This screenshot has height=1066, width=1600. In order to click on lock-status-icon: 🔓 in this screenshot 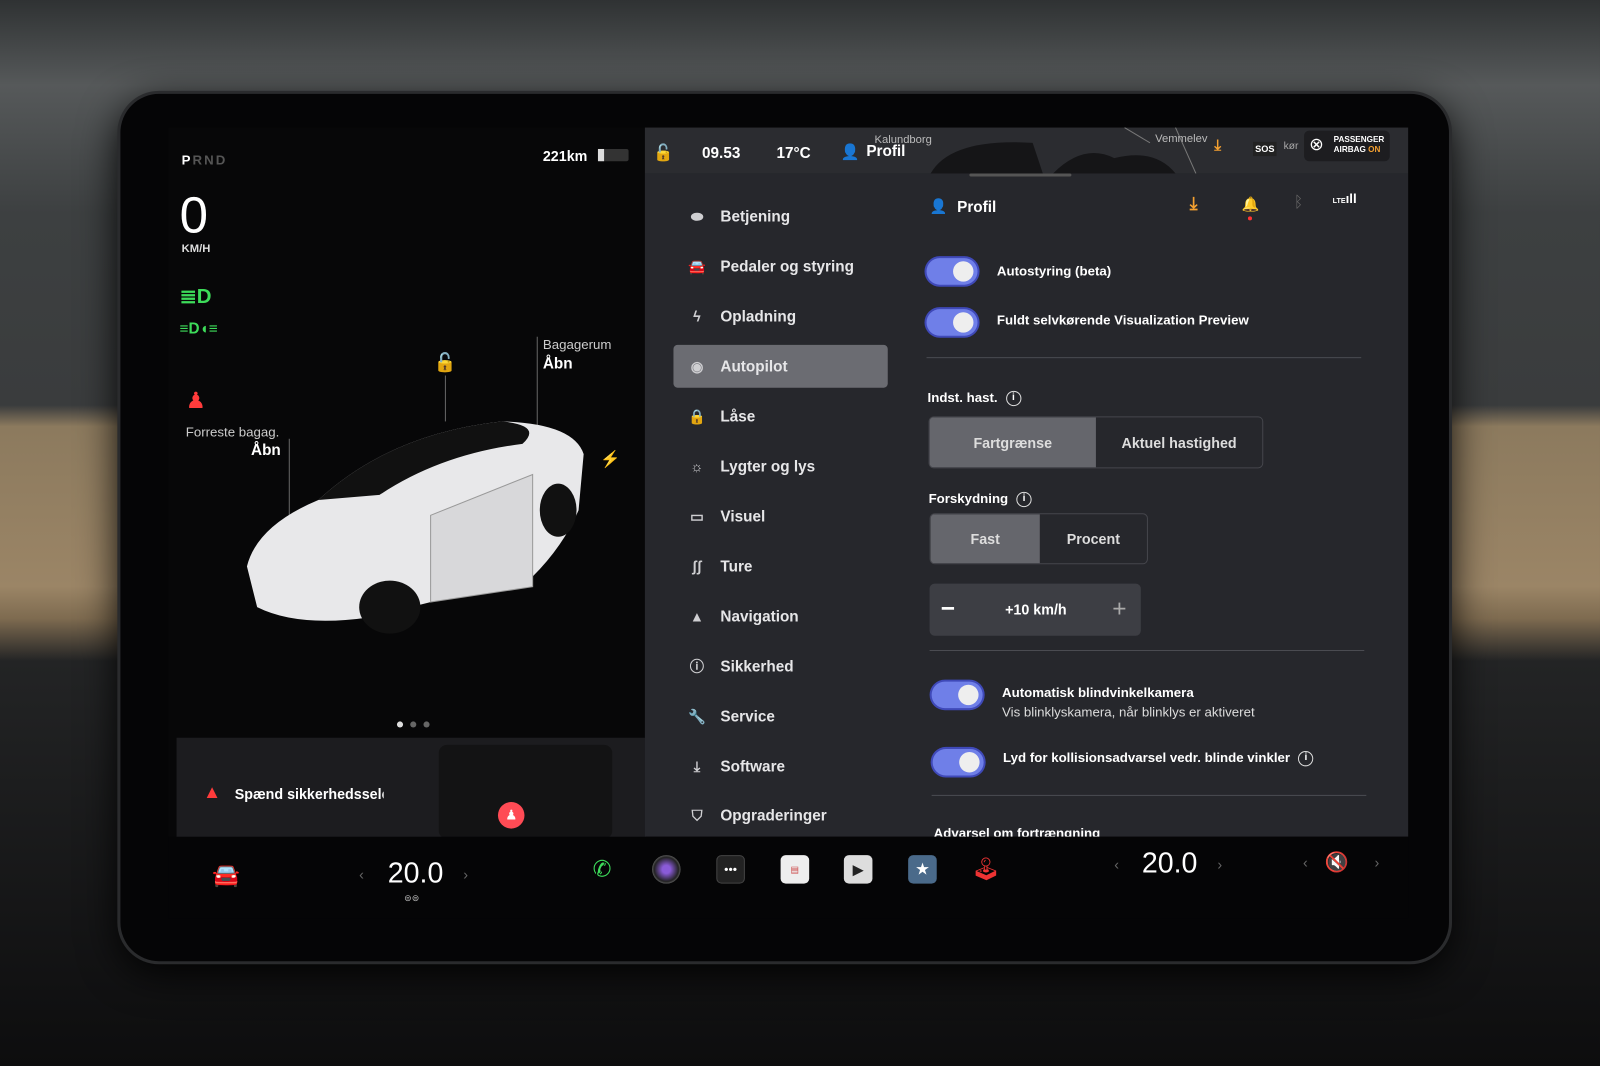, I will do `click(663, 153)`.